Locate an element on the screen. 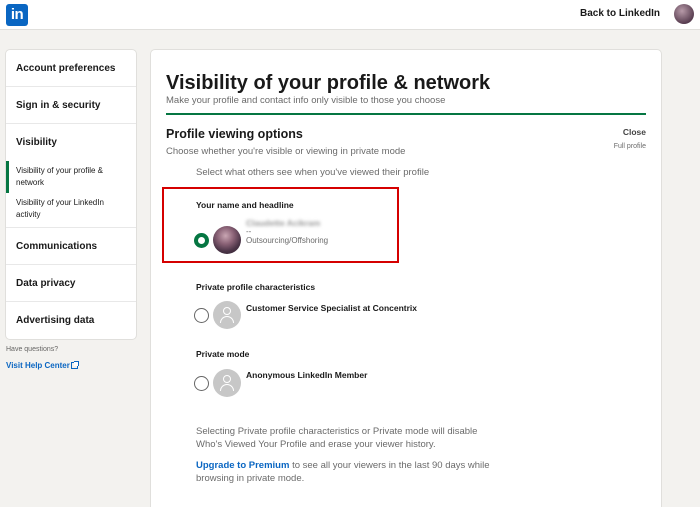  external-link-icon is located at coordinates (74, 365).